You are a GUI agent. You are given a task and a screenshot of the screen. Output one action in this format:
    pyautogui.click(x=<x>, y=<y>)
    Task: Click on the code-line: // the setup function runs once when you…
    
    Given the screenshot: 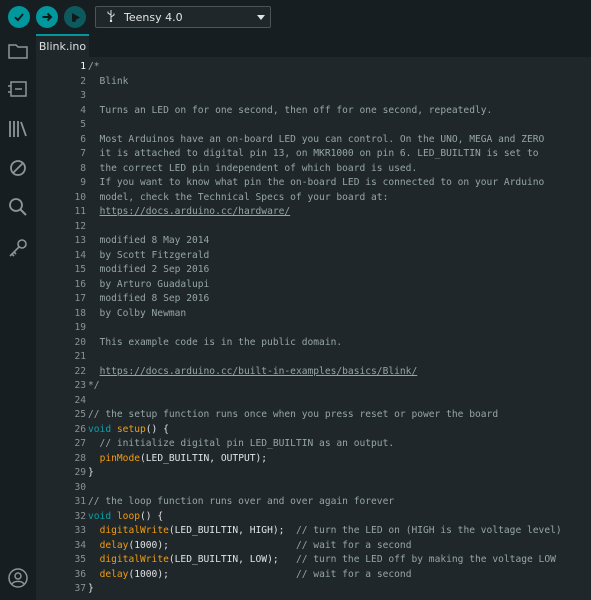 What is the action you would take?
    pyautogui.click(x=293, y=415)
    